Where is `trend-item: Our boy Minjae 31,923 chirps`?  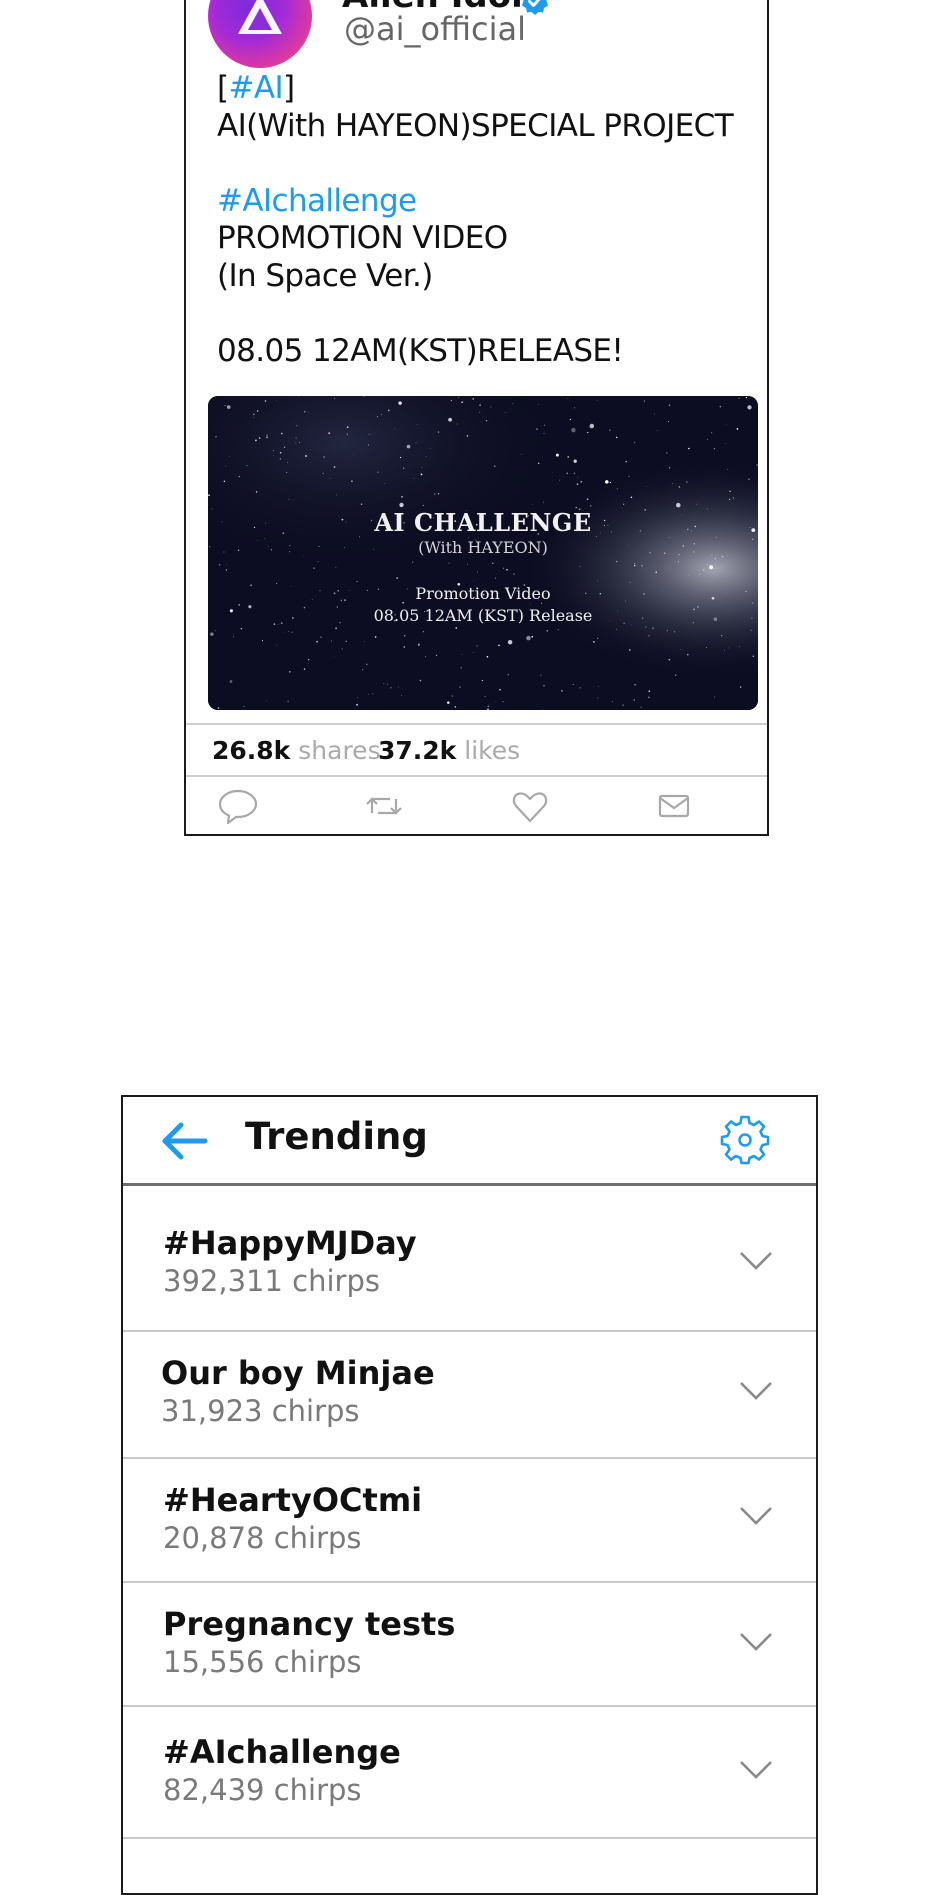 trend-item: Our boy Minjae 31,923 chirps is located at coordinates (469, 1395).